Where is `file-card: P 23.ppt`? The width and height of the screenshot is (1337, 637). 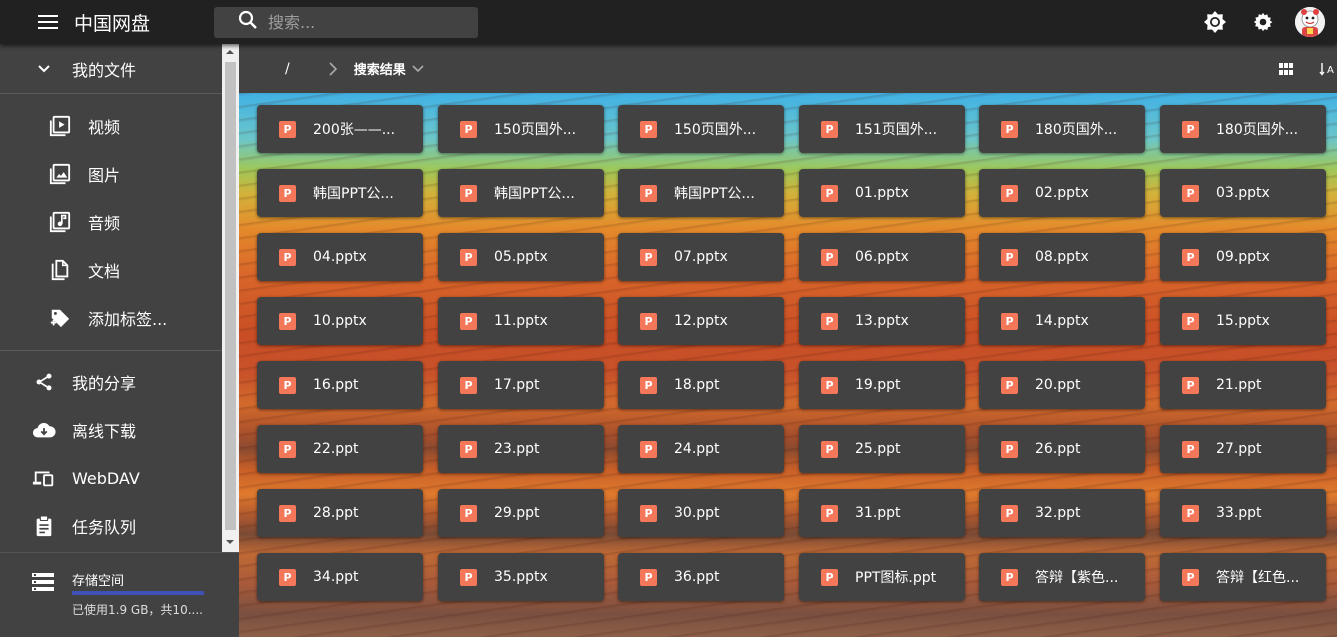
file-card: P 23.ppt is located at coordinates (521, 449).